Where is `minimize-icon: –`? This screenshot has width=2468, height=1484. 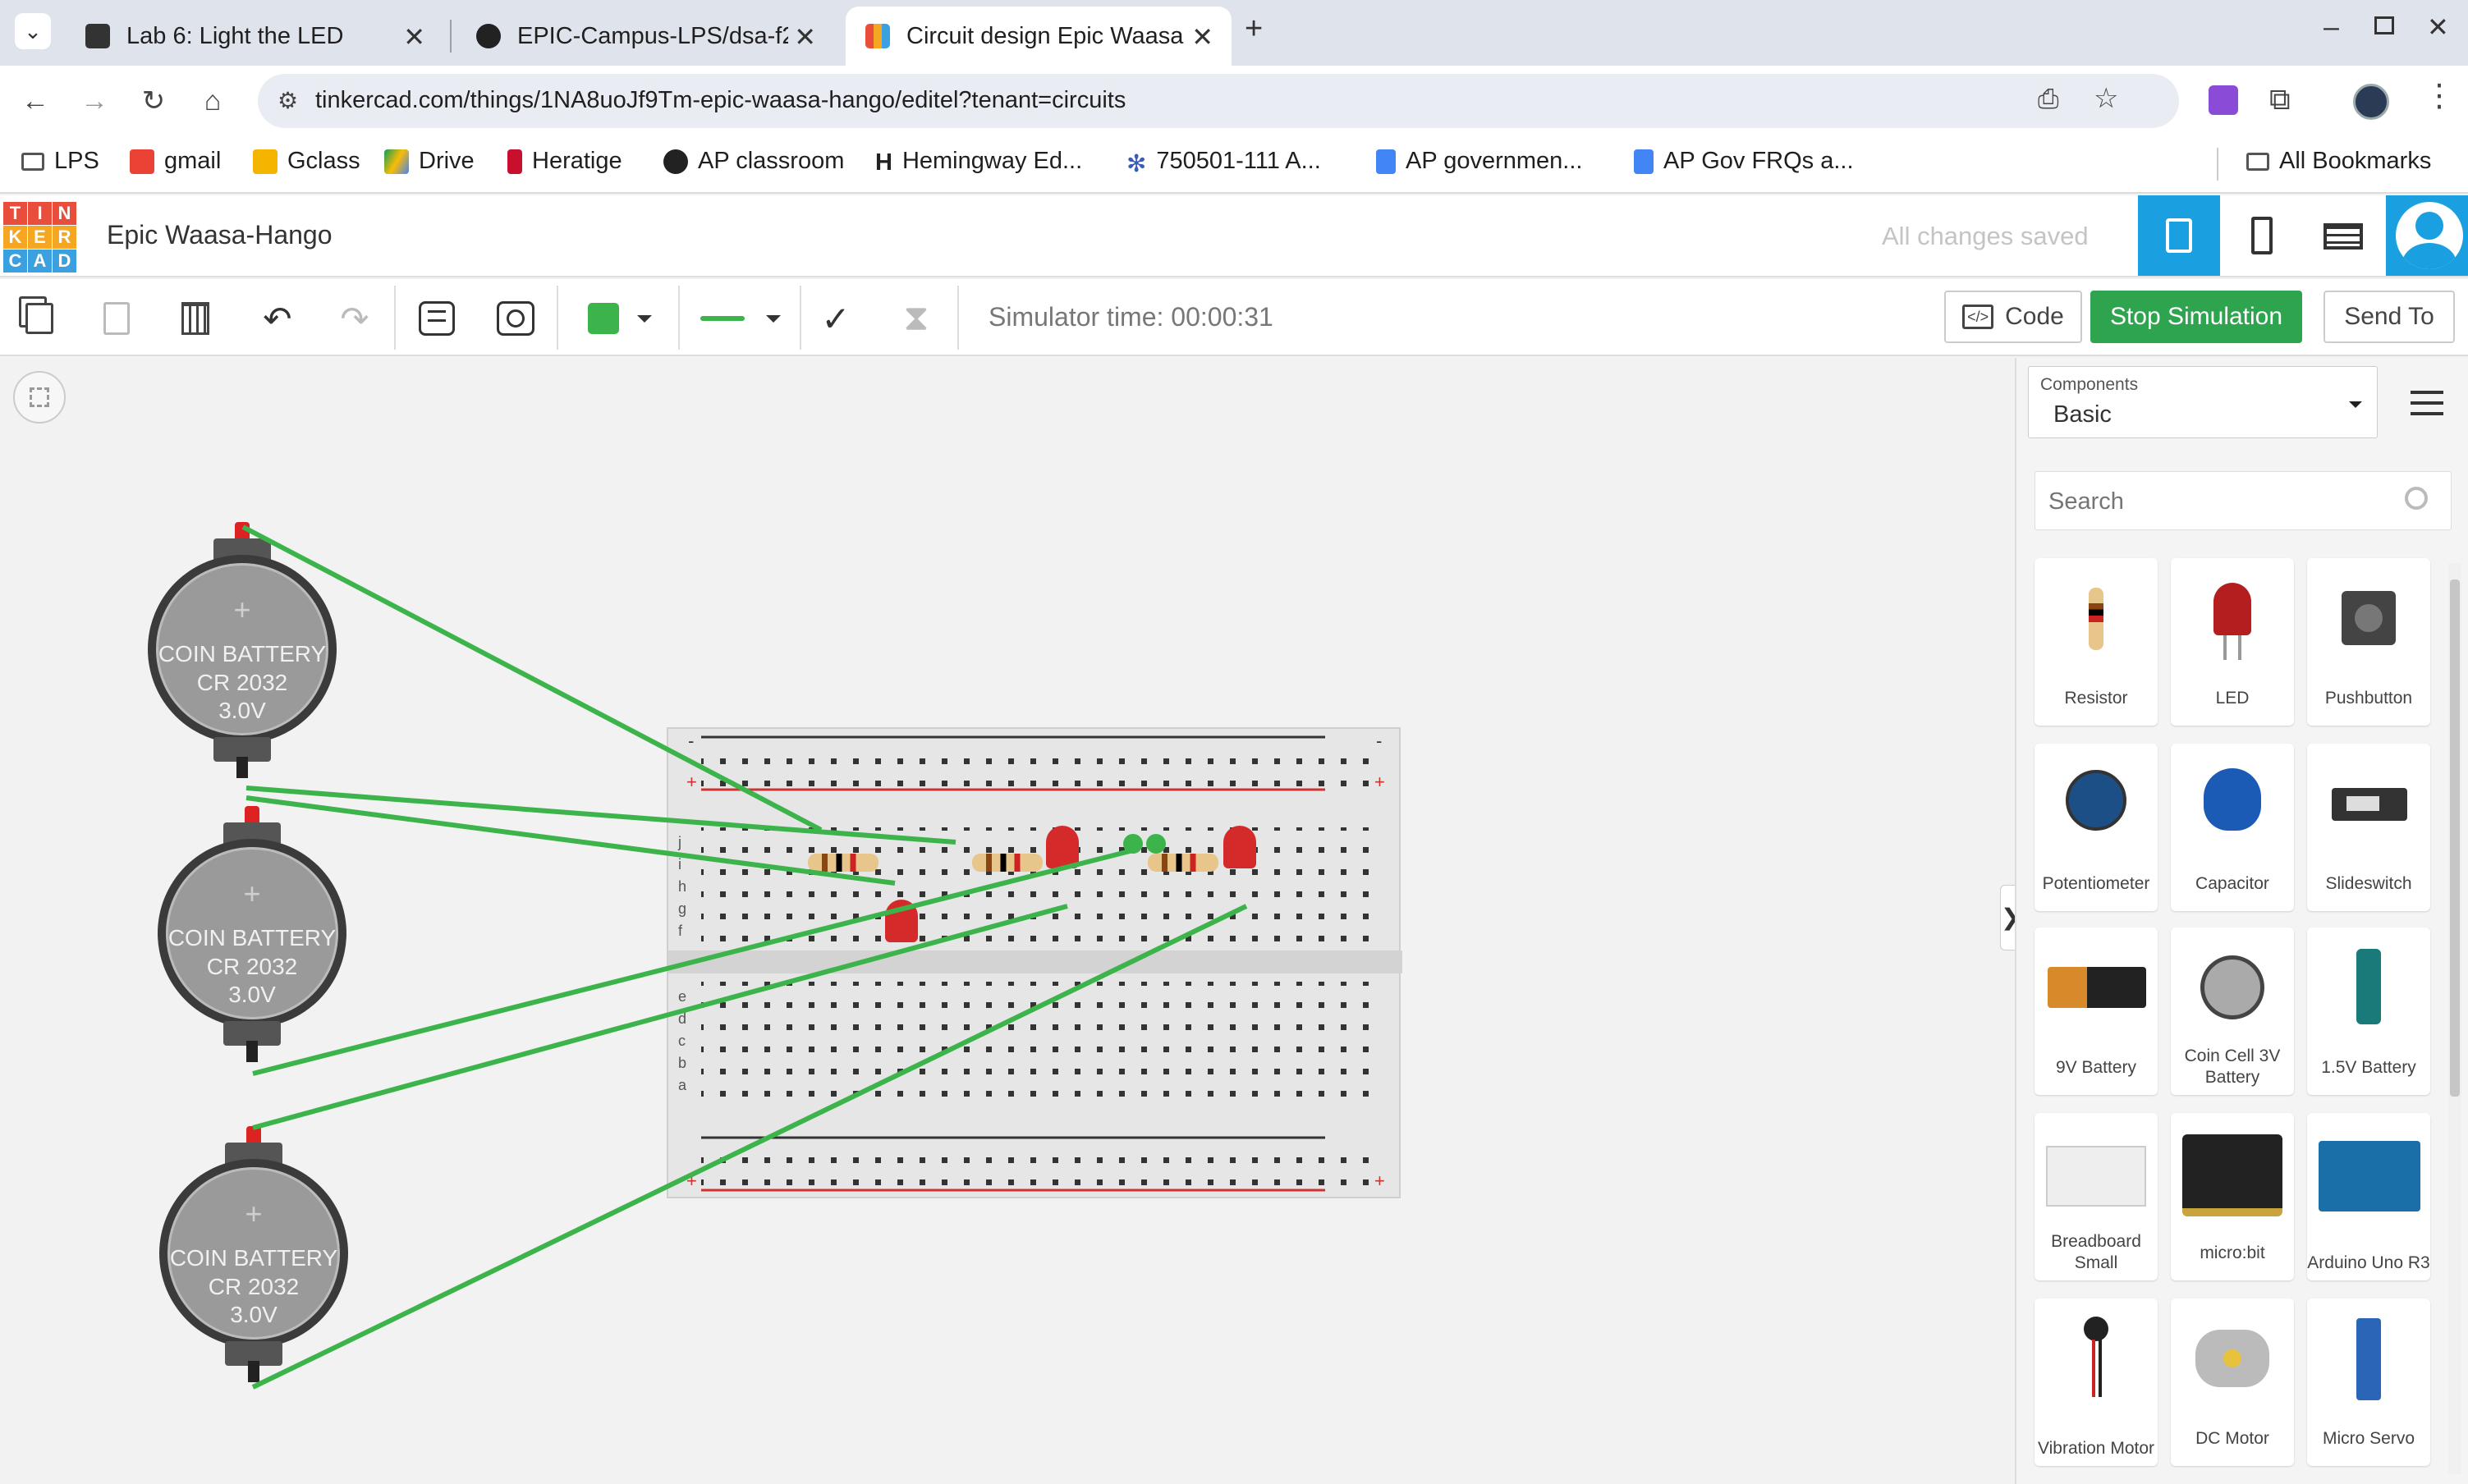 minimize-icon: – is located at coordinates (2331, 27).